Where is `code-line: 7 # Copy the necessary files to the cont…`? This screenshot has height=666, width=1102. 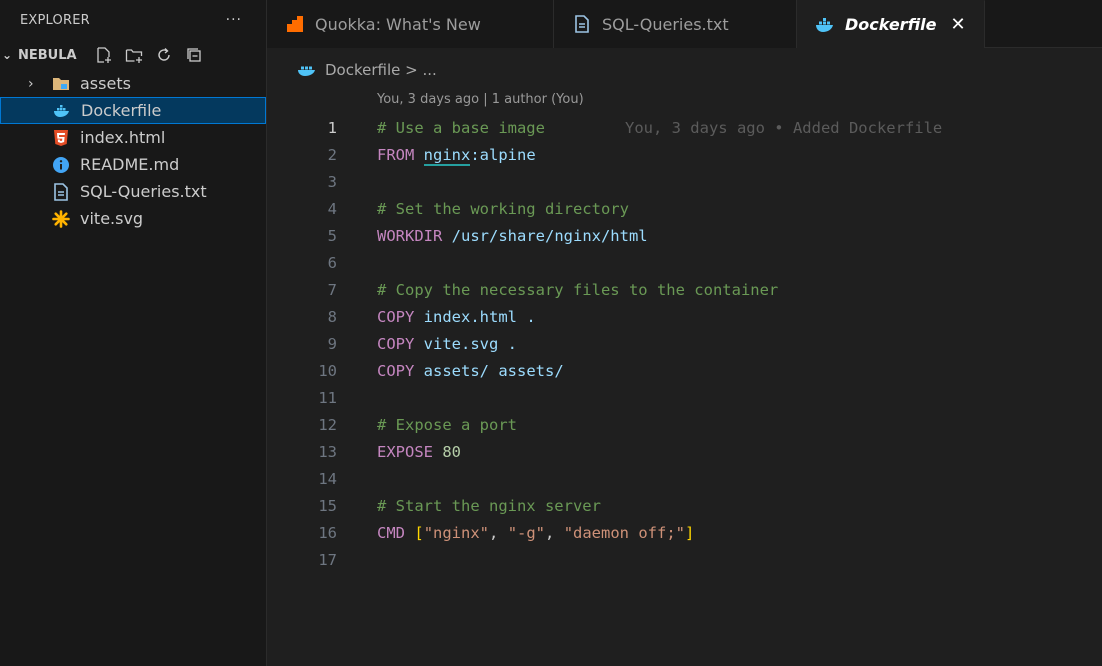
code-line: 7 # Copy the necessary files to the cont… is located at coordinates (684, 289).